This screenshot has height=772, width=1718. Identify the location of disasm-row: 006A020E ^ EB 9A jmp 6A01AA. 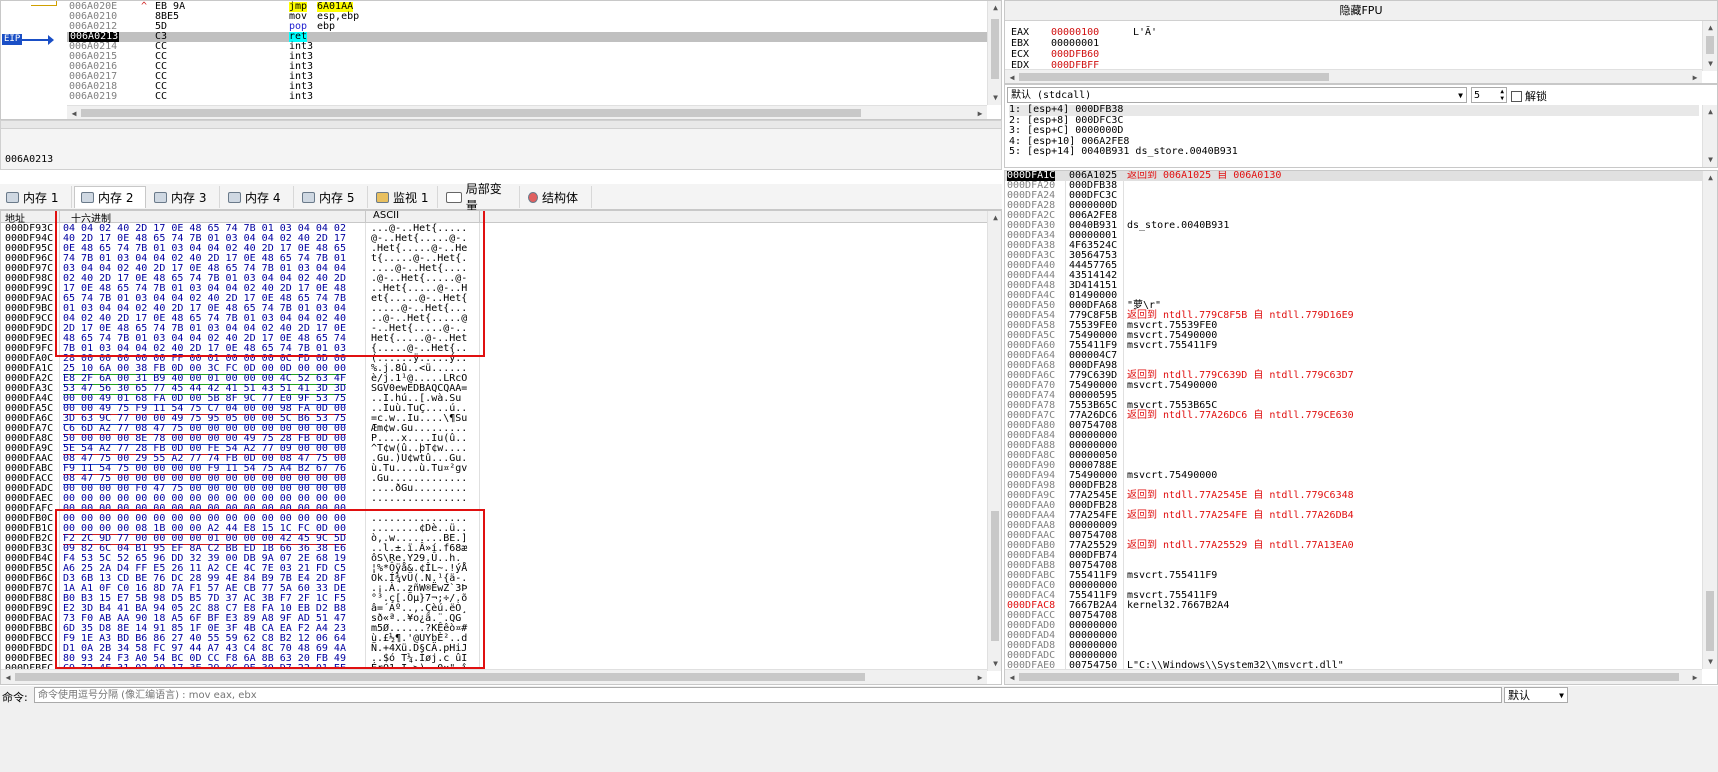
(527, 7).